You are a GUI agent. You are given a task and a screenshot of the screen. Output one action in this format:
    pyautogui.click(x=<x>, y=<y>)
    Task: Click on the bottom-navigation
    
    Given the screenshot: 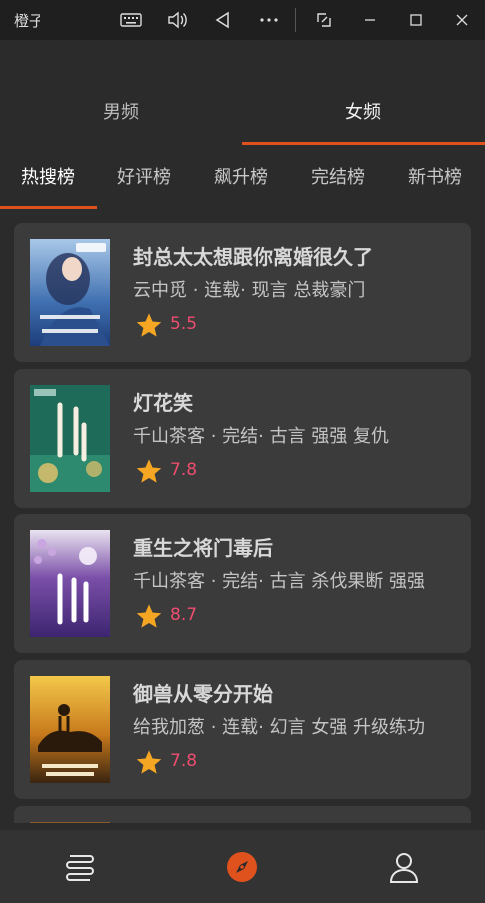 What is the action you would take?
    pyautogui.click(x=242, y=866)
    